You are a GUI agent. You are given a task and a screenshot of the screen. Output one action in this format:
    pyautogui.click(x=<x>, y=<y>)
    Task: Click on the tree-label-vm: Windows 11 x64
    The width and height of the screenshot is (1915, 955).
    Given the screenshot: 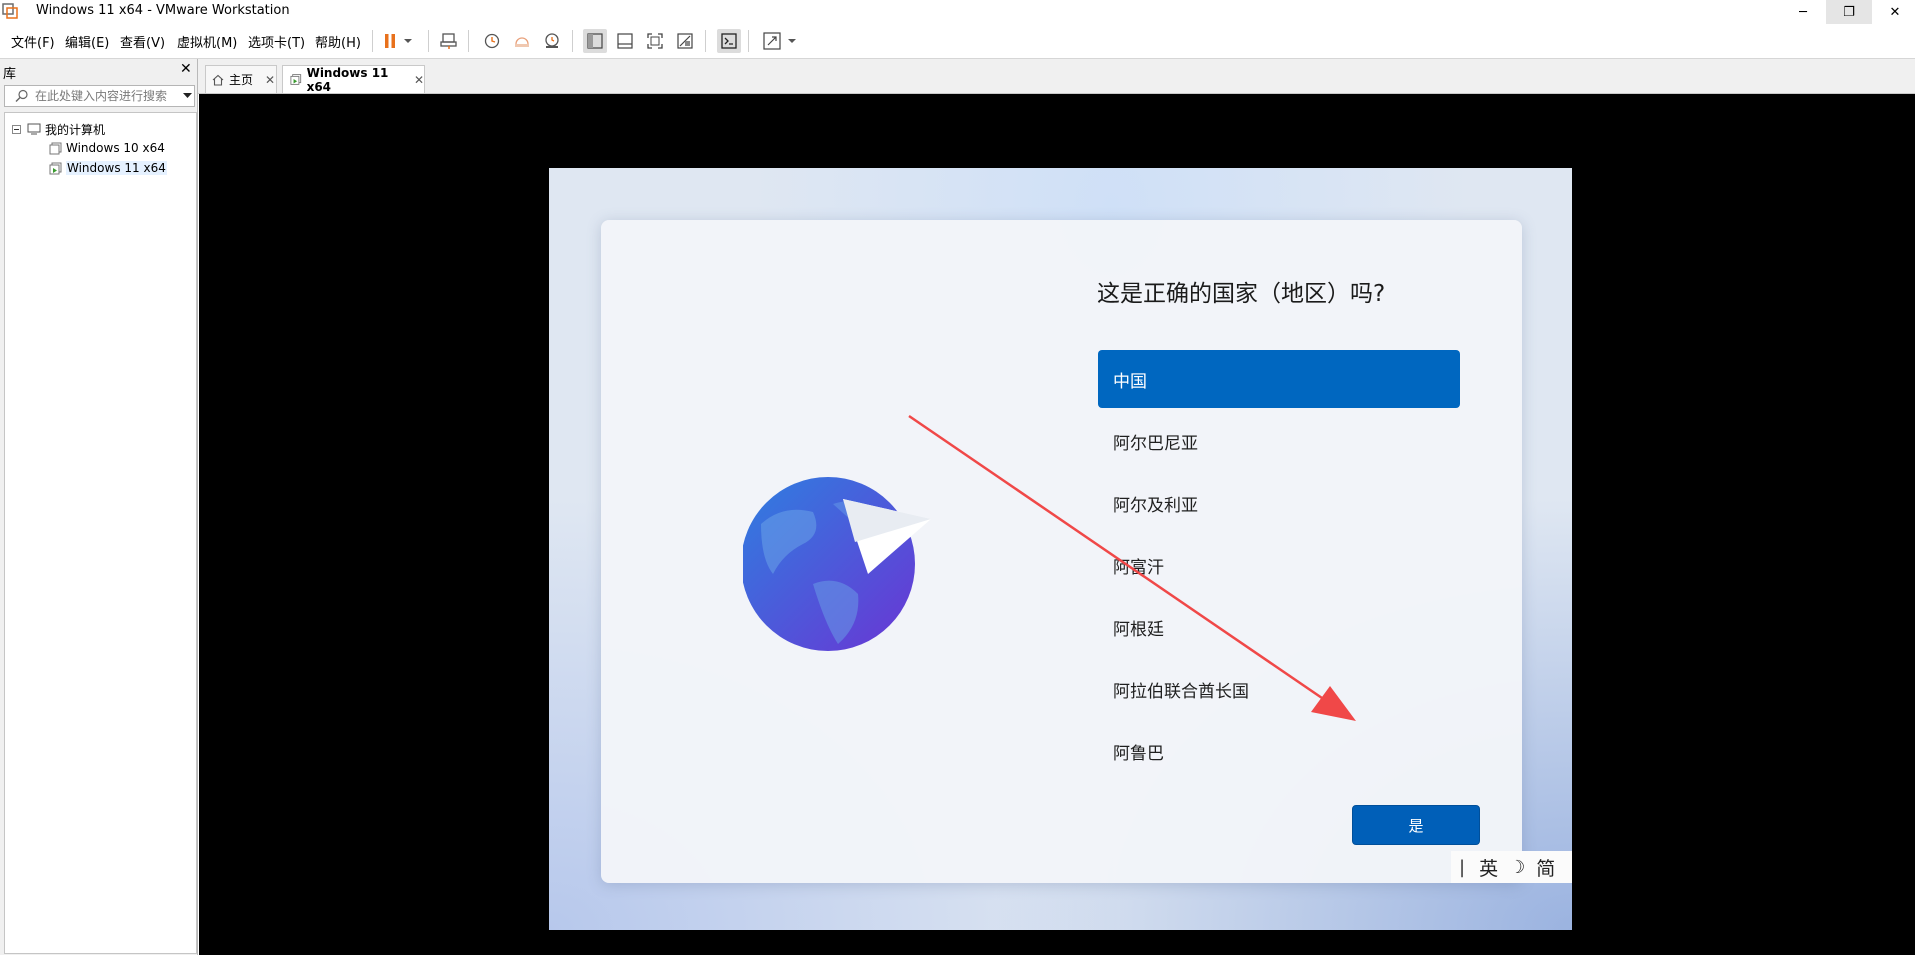 What is the action you would take?
    pyautogui.click(x=116, y=168)
    